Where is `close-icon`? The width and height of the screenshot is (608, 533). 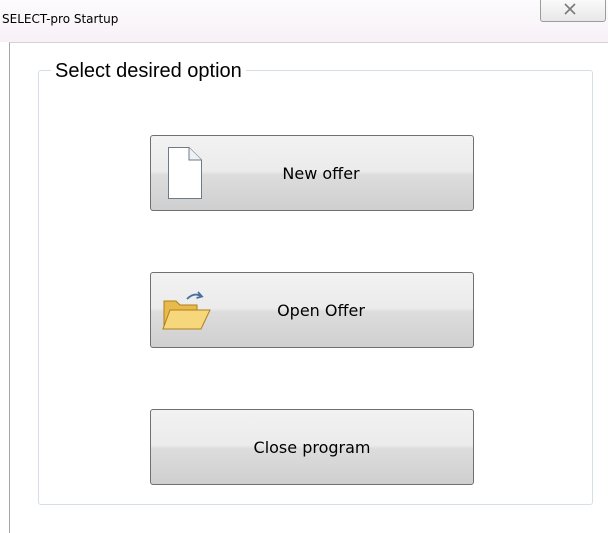 close-icon is located at coordinates (570, 9).